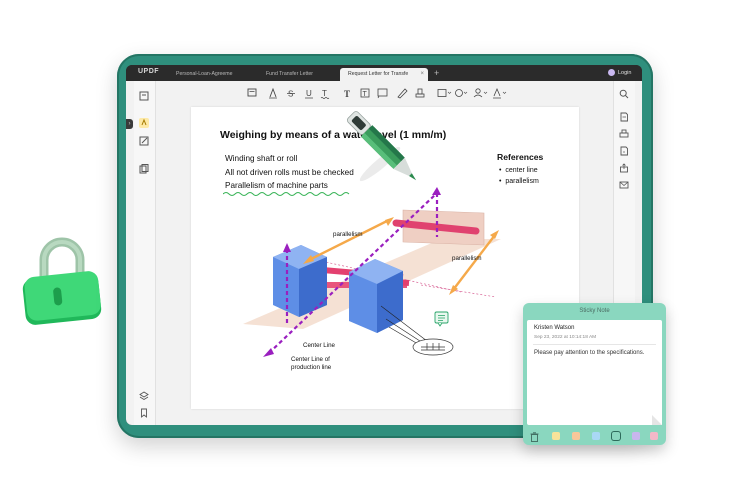  I want to click on shape-icon, so click(444, 93).